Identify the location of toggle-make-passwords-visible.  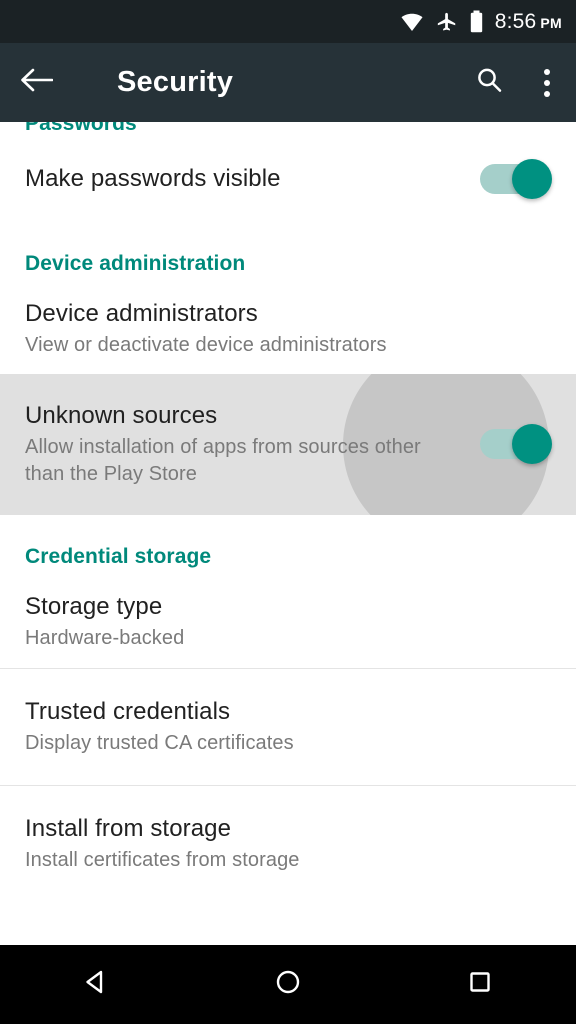
(516, 179).